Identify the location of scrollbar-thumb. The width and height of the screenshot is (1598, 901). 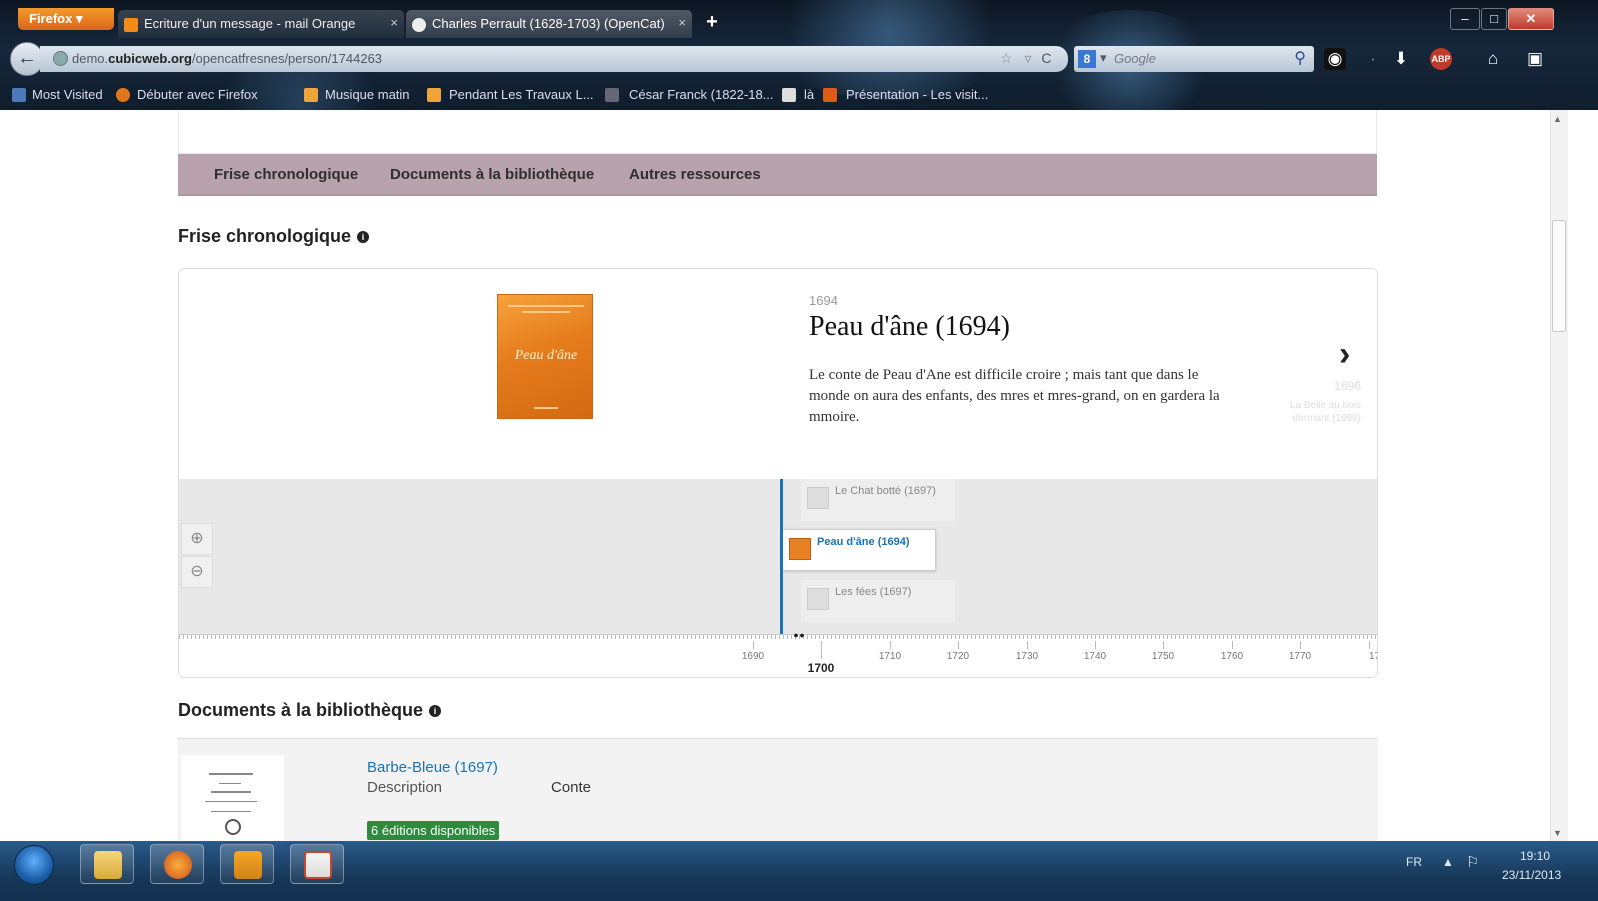
(1559, 276).